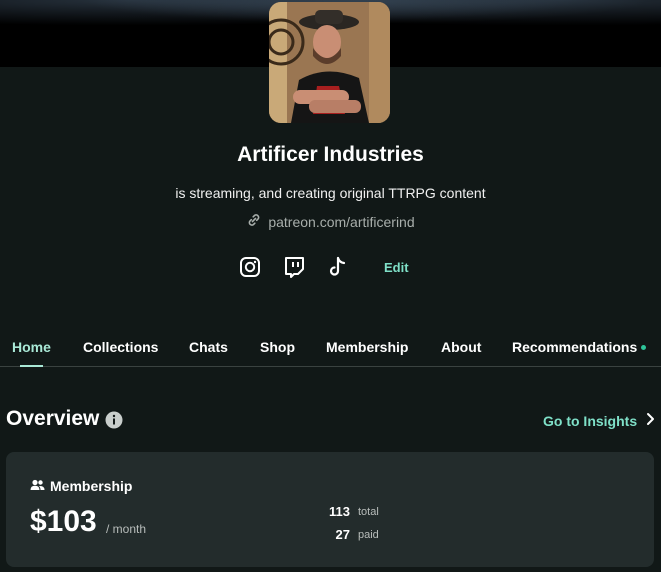 The image size is (661, 572). What do you see at coordinates (330, 154) in the screenshot?
I see `creator-name: Artificer Industries` at bounding box center [330, 154].